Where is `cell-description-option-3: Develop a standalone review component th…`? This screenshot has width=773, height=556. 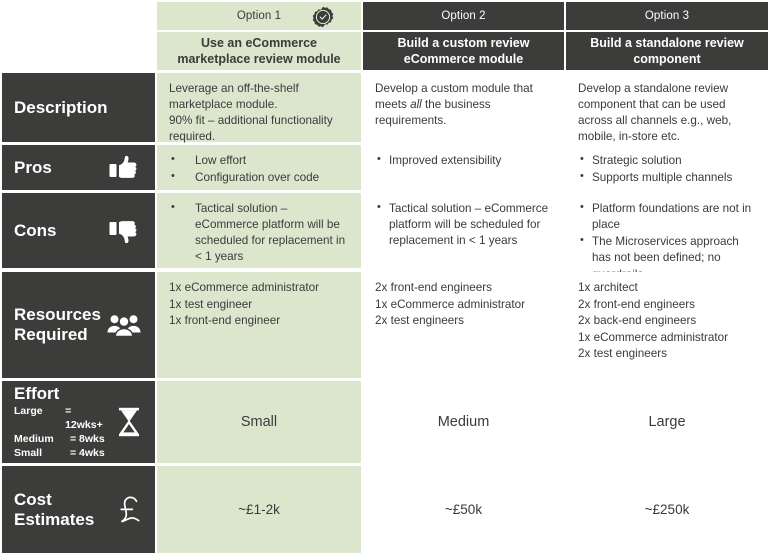 cell-description-option-3: Develop a standalone review component th… is located at coordinates (667, 108).